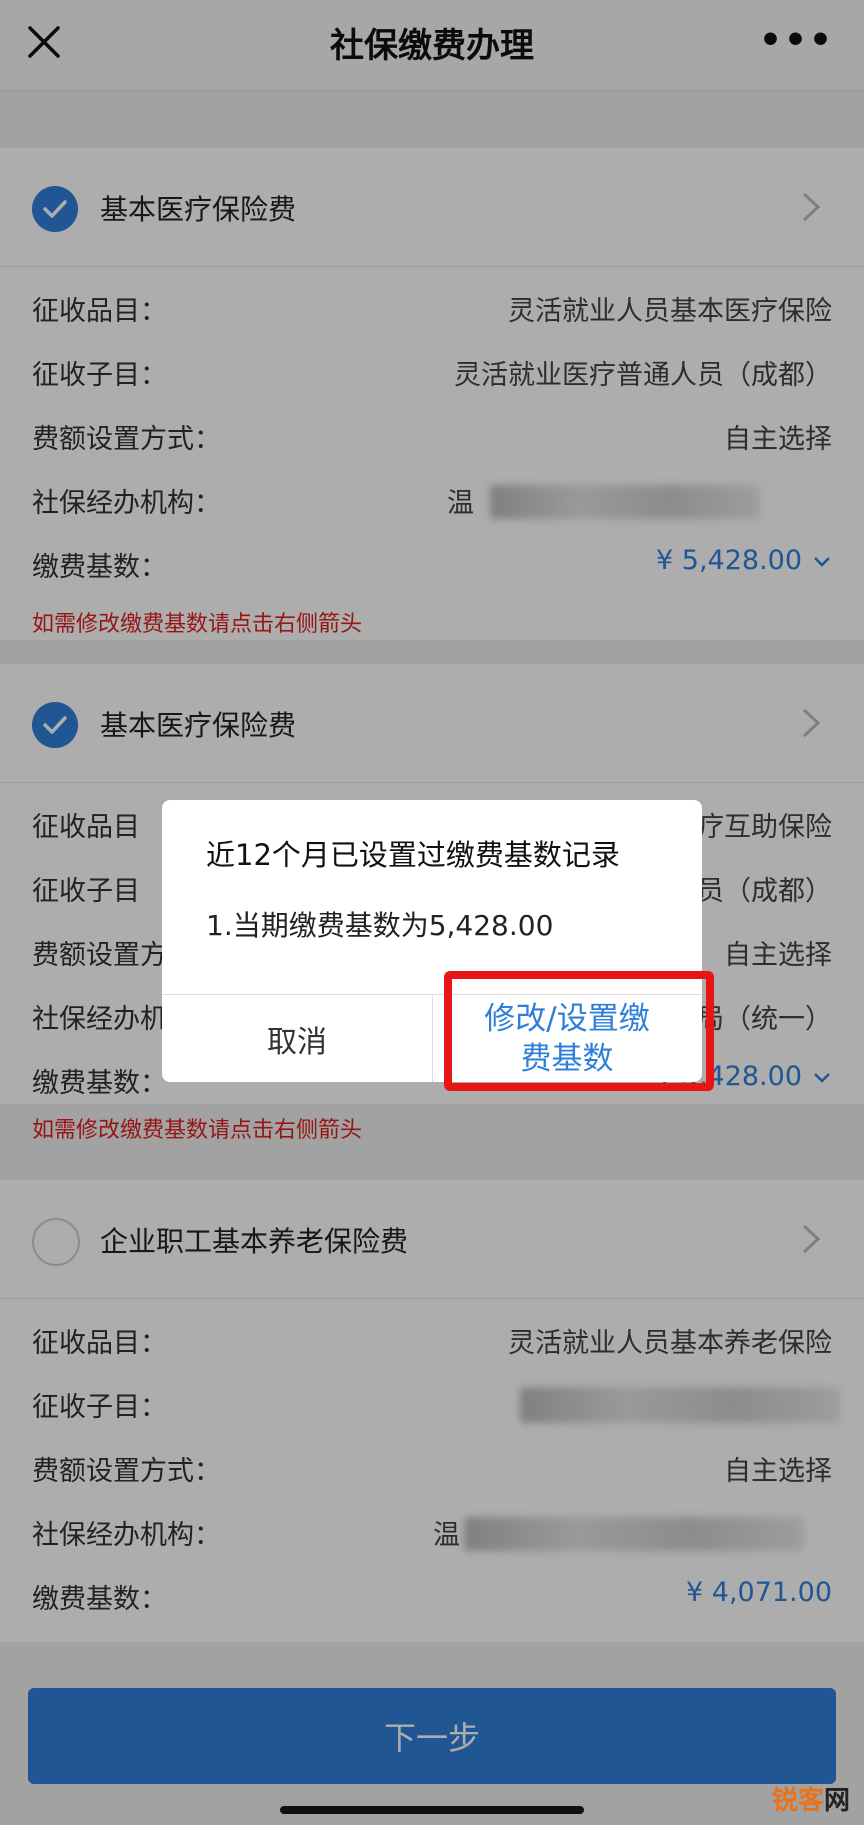  I want to click on watermark: 锐客网, so click(810, 1801).